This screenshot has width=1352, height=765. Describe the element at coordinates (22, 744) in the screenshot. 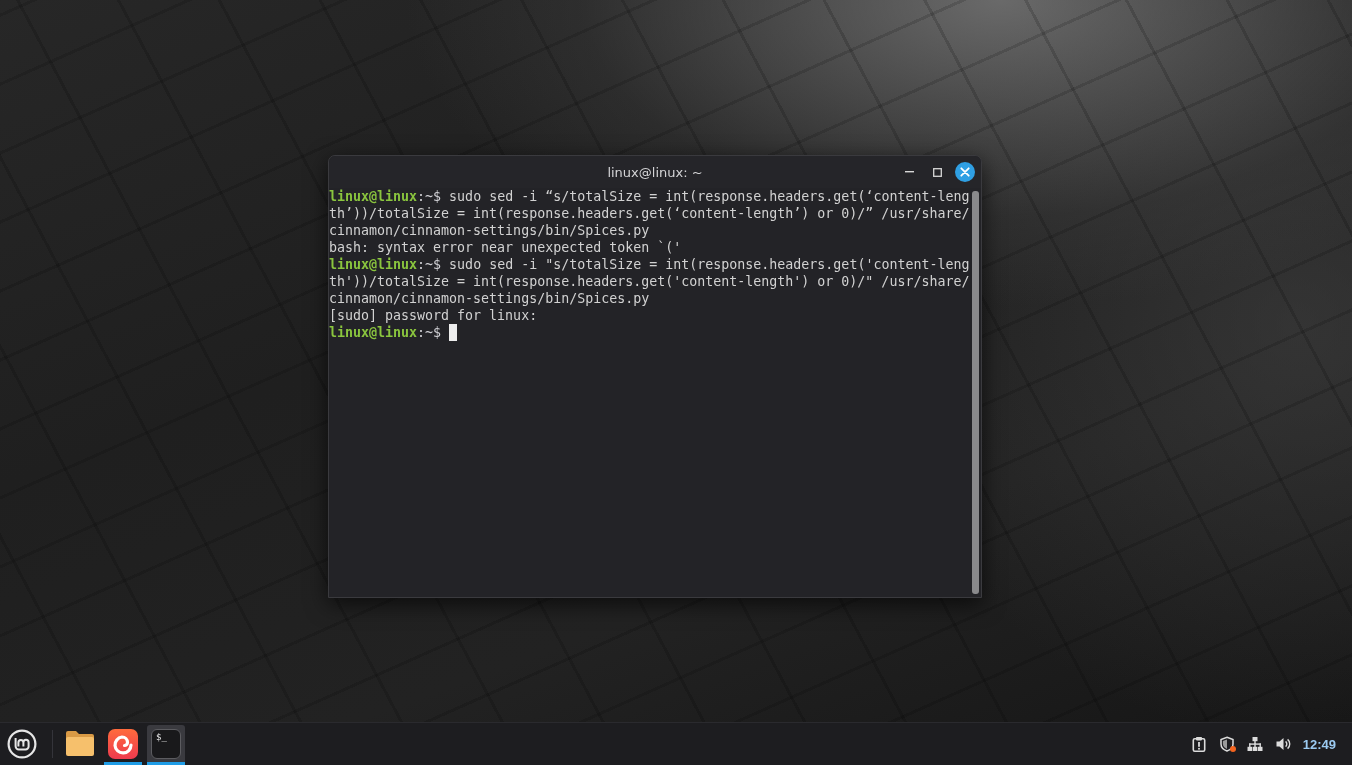

I see `logo-icon` at that location.